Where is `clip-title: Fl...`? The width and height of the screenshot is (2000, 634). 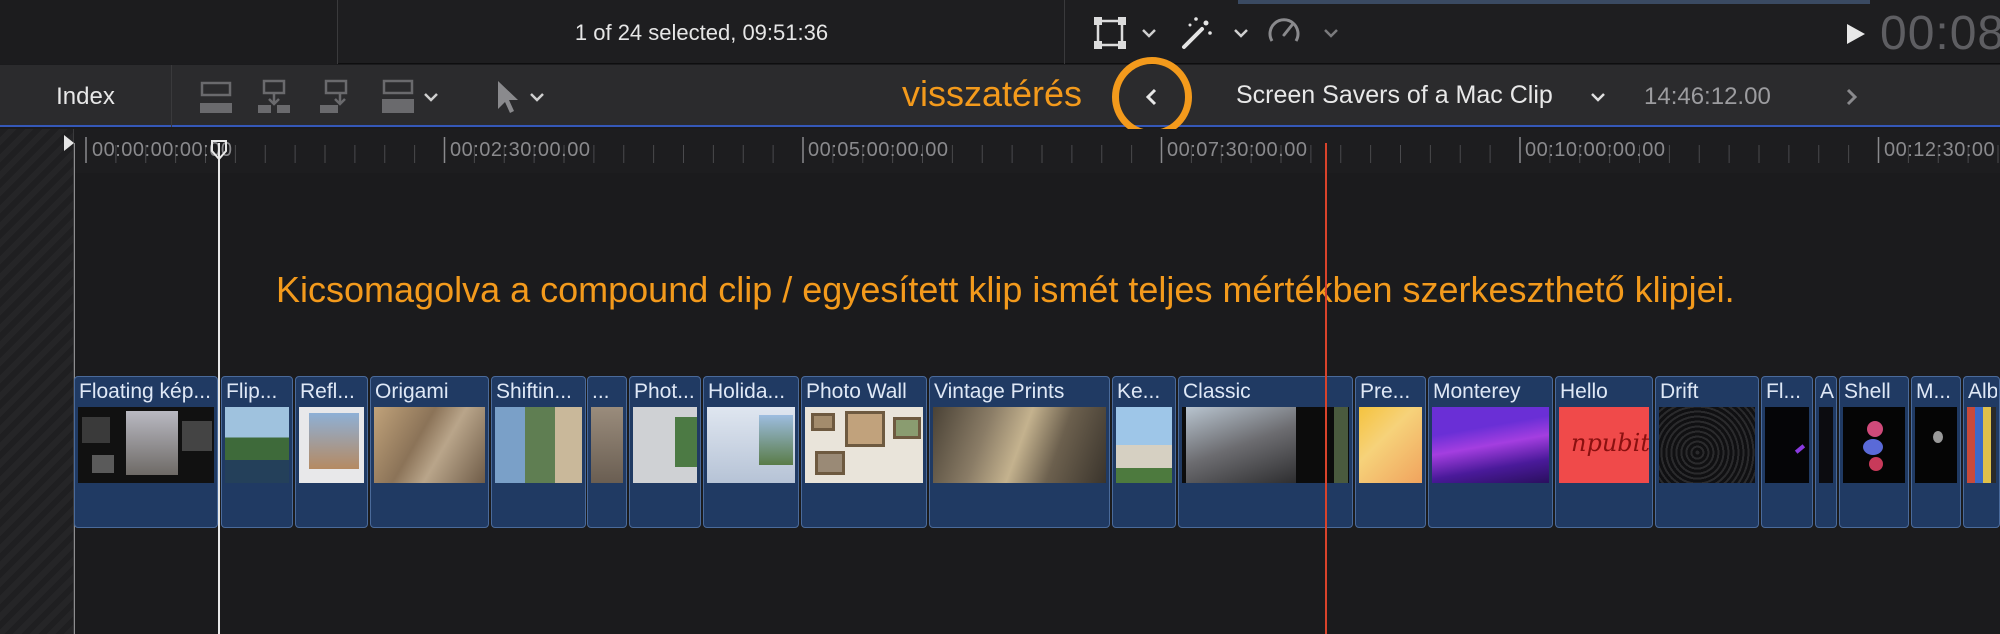
clip-title: Fl... is located at coordinates (1783, 391).